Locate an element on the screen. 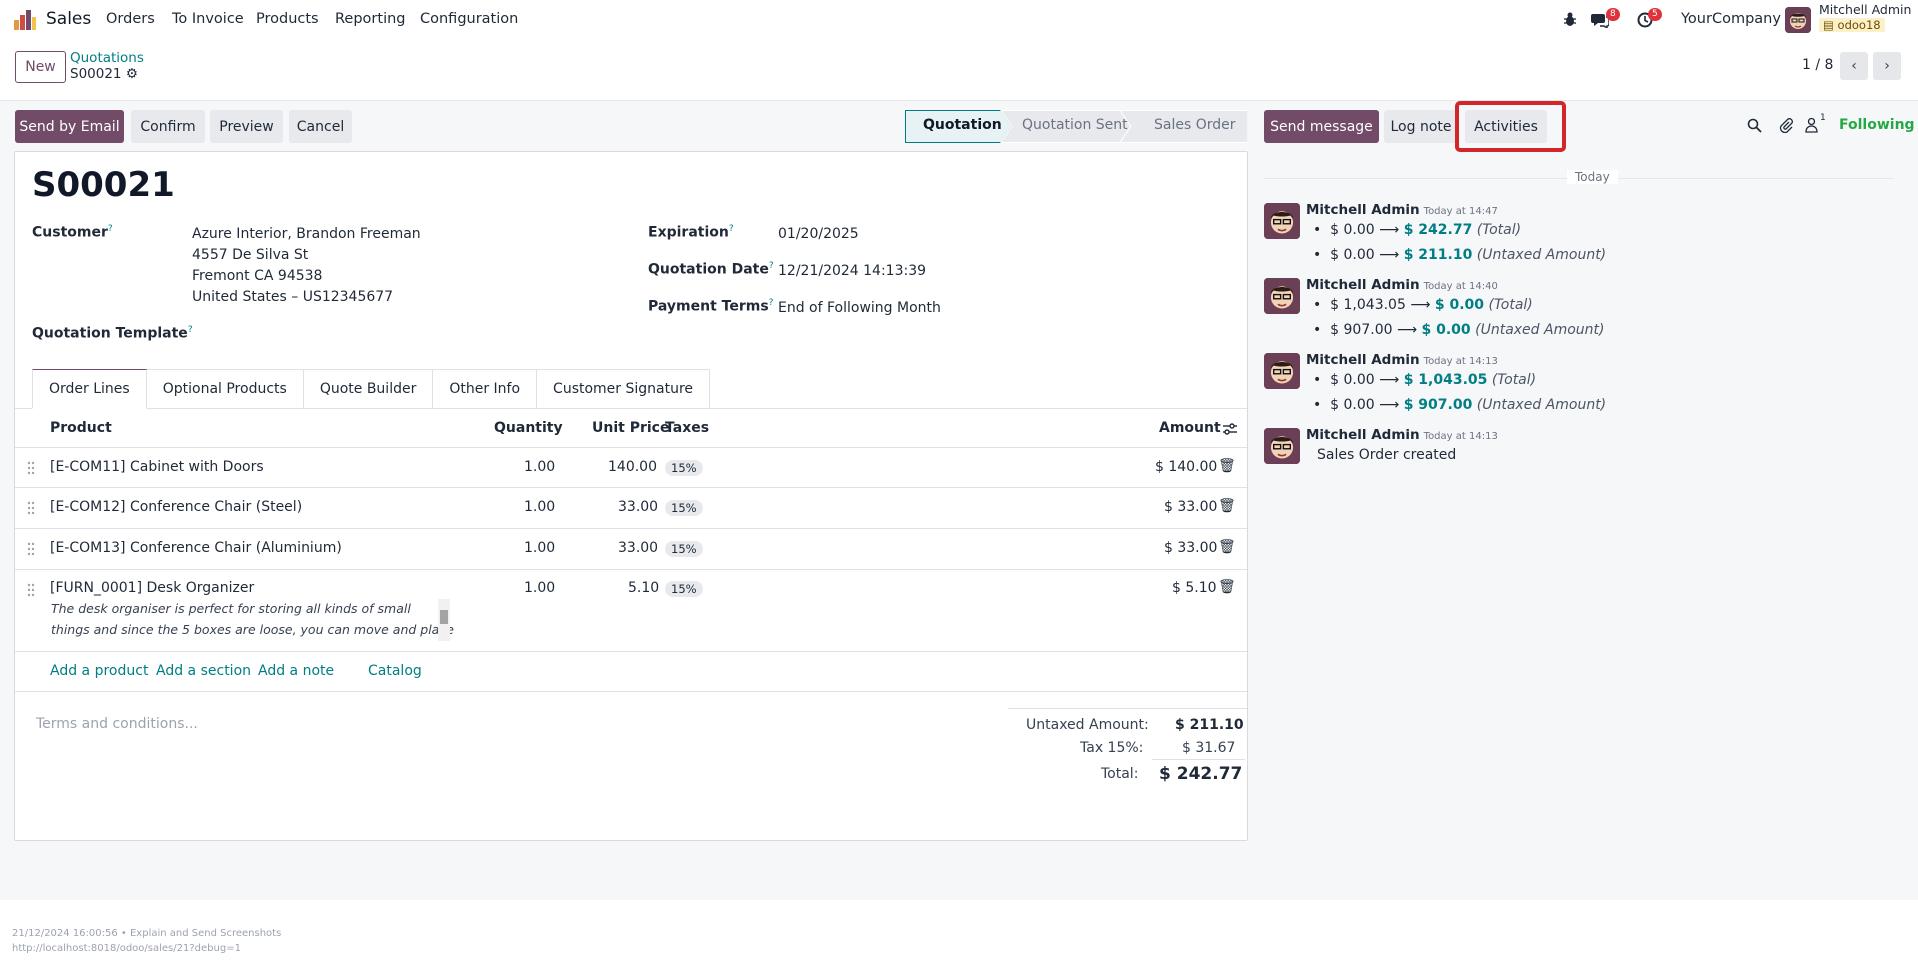  catalog-button: Catalog is located at coordinates (395, 671).